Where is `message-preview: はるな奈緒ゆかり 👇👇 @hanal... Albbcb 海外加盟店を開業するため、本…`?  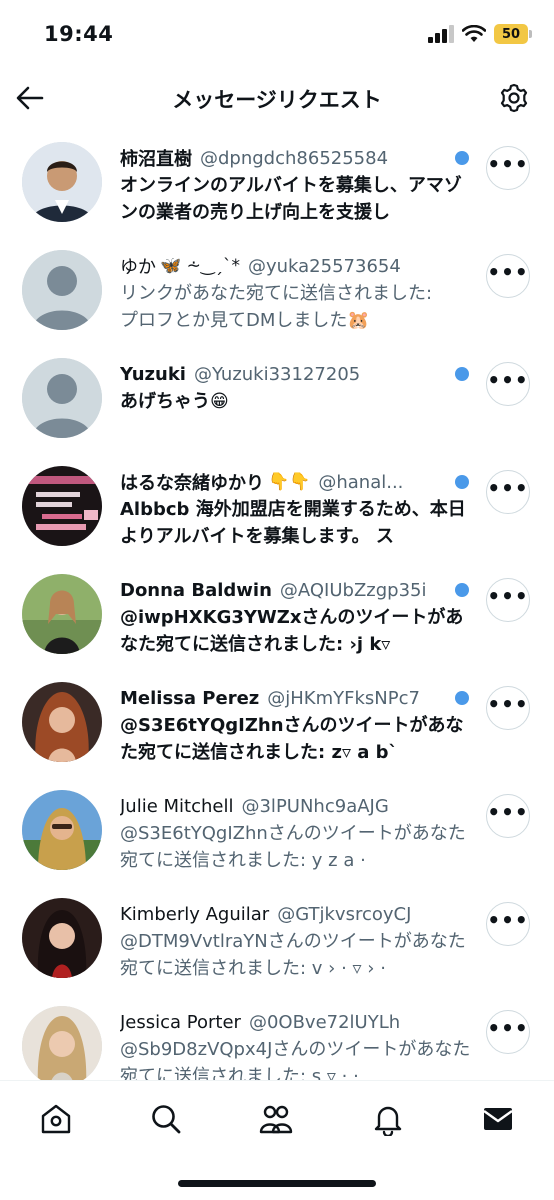 message-preview: はるな奈緒ゆかり 👇👇 @hanal... Albbcb 海外加盟店を開業するため、本… is located at coordinates (296, 509).